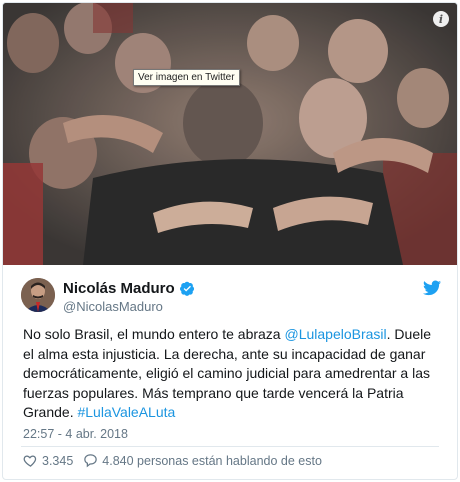 This screenshot has height=482, width=460. What do you see at coordinates (335, 334) in the screenshot?
I see `mention-link: @LulapeloBrasil` at bounding box center [335, 334].